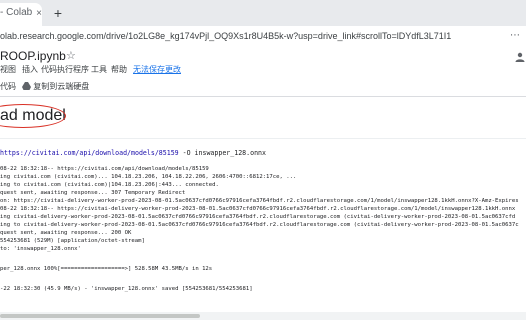 This screenshot has height=326, width=526. What do you see at coordinates (37, 14) in the screenshot?
I see `close-icon: ×` at bounding box center [37, 14].